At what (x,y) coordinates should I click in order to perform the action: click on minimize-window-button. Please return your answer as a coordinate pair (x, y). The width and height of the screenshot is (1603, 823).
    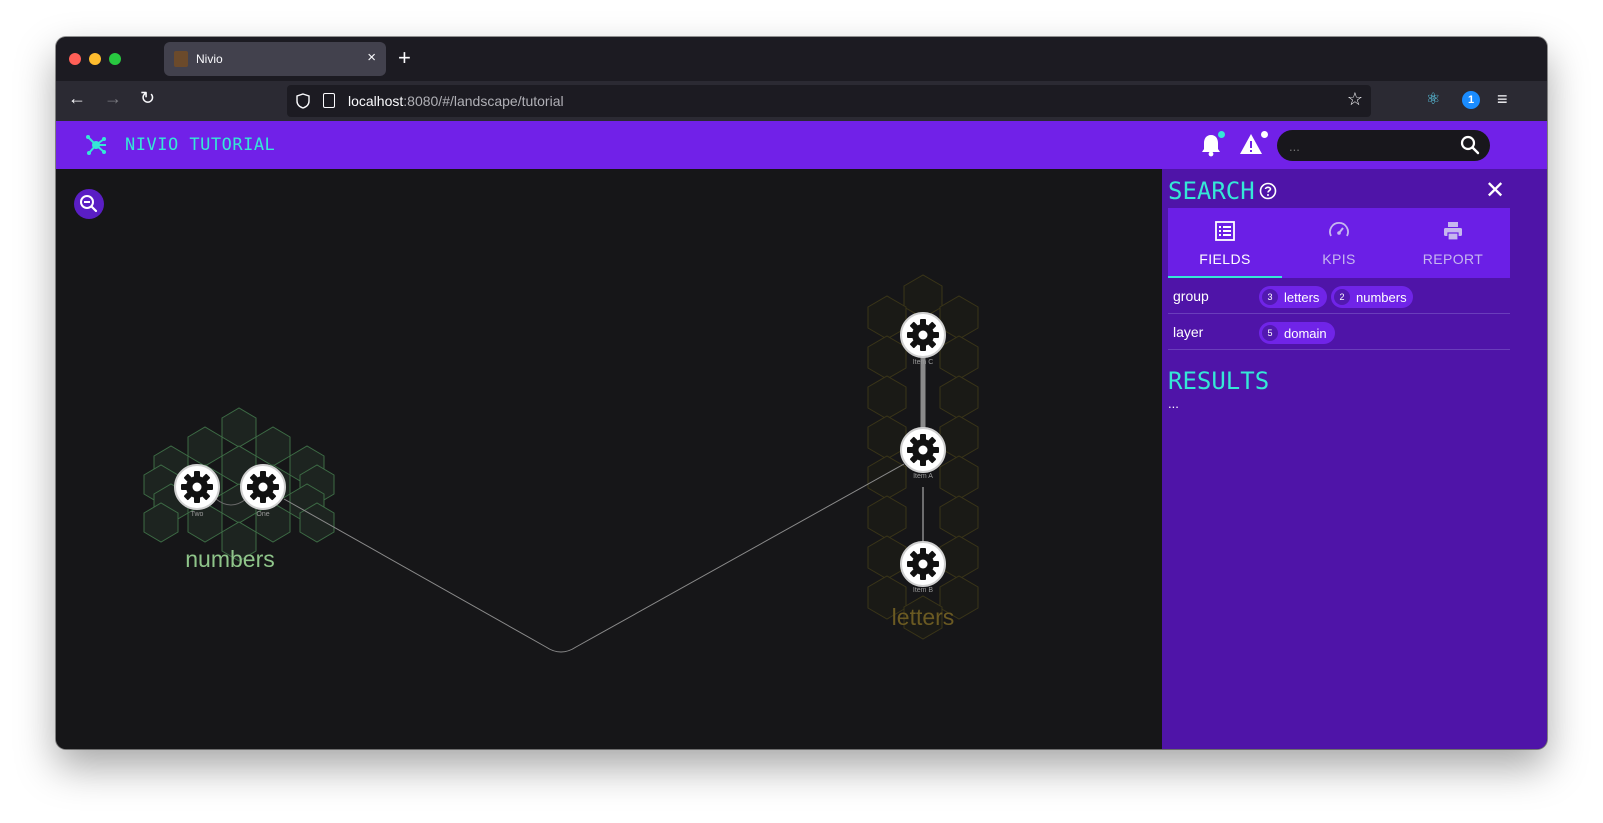
    Looking at the image, I should click on (95, 59).